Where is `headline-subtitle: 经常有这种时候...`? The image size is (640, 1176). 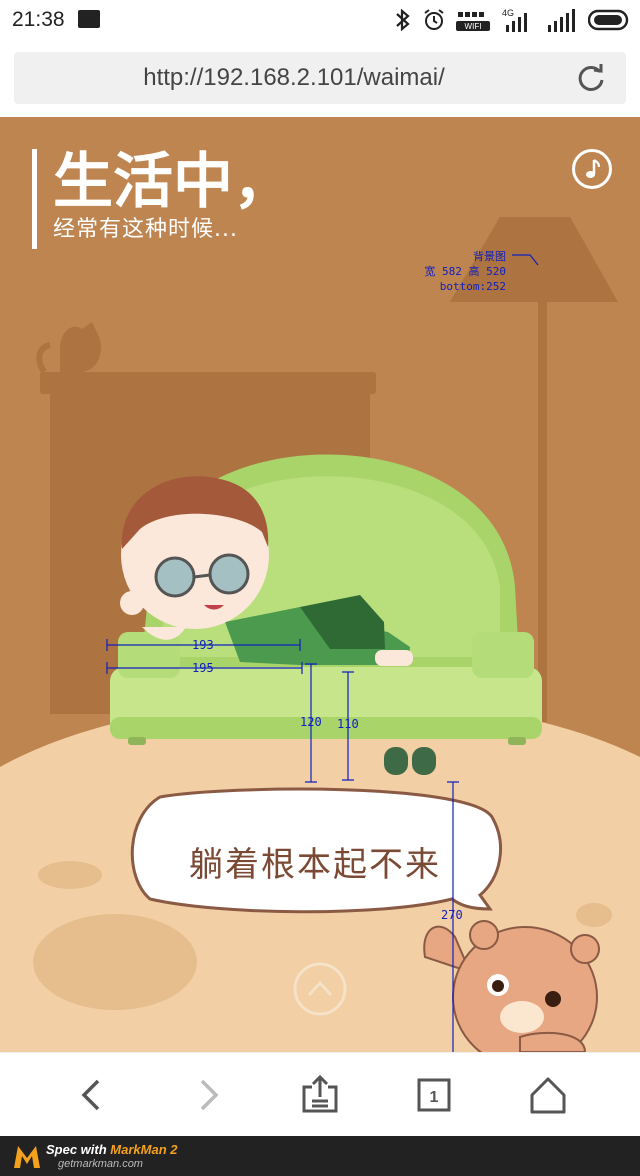
headline-subtitle: 经常有这种时候... is located at coordinates (145, 229).